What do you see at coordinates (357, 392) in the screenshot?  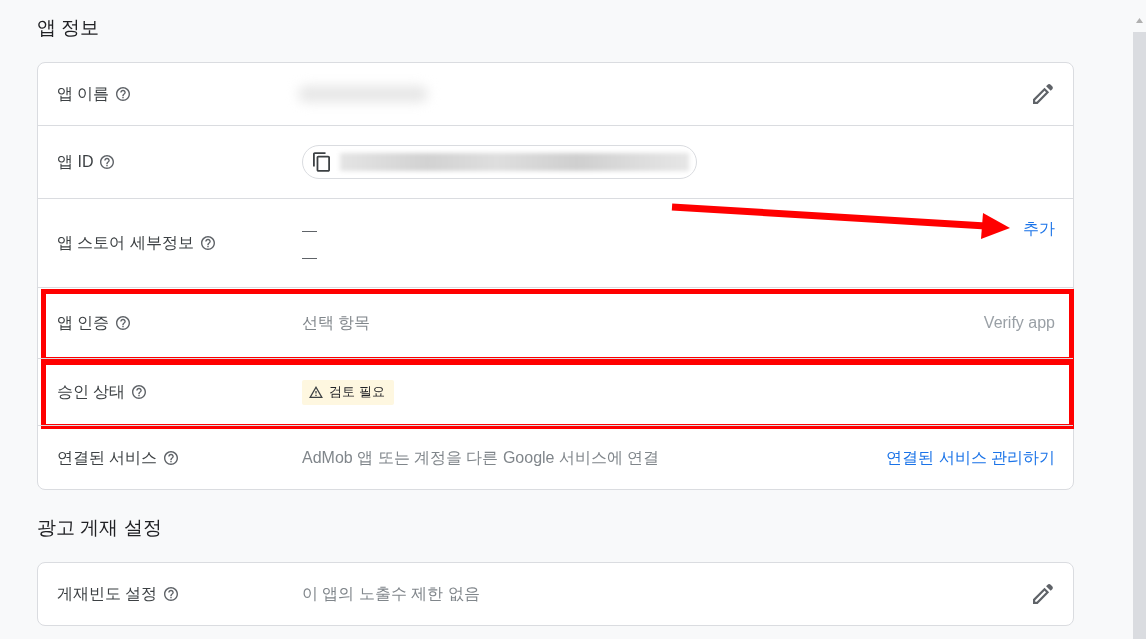 I see `status-text: 검토 필요` at bounding box center [357, 392].